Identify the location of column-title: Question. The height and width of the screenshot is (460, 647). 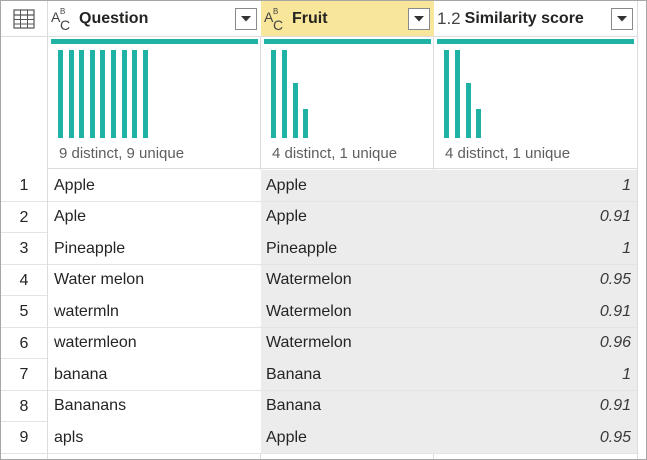
(114, 18).